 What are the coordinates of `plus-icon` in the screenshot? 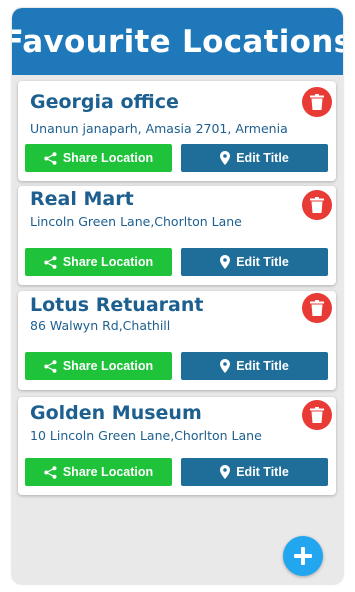 It's located at (303, 556).